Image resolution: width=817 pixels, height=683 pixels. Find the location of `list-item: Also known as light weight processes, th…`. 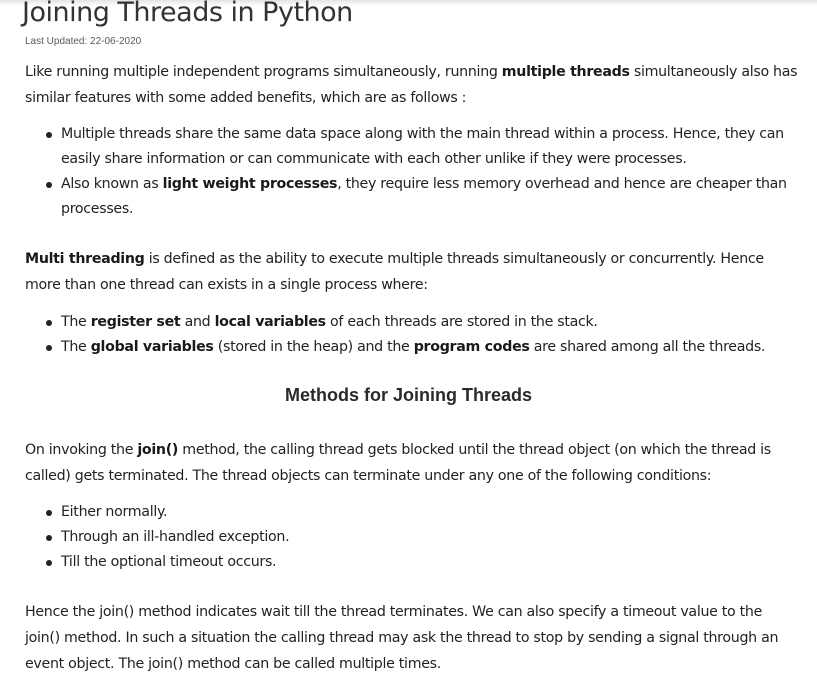

list-item: Also known as light weight processes, th… is located at coordinates (423, 197).